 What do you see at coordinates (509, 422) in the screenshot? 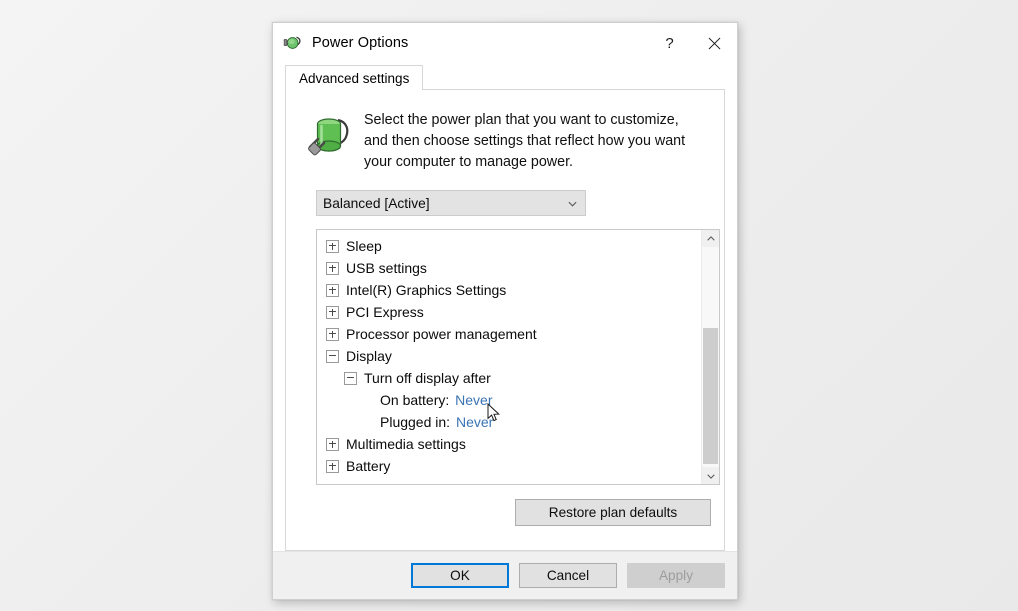
I see `tree-row: Plugged in: Never` at bounding box center [509, 422].